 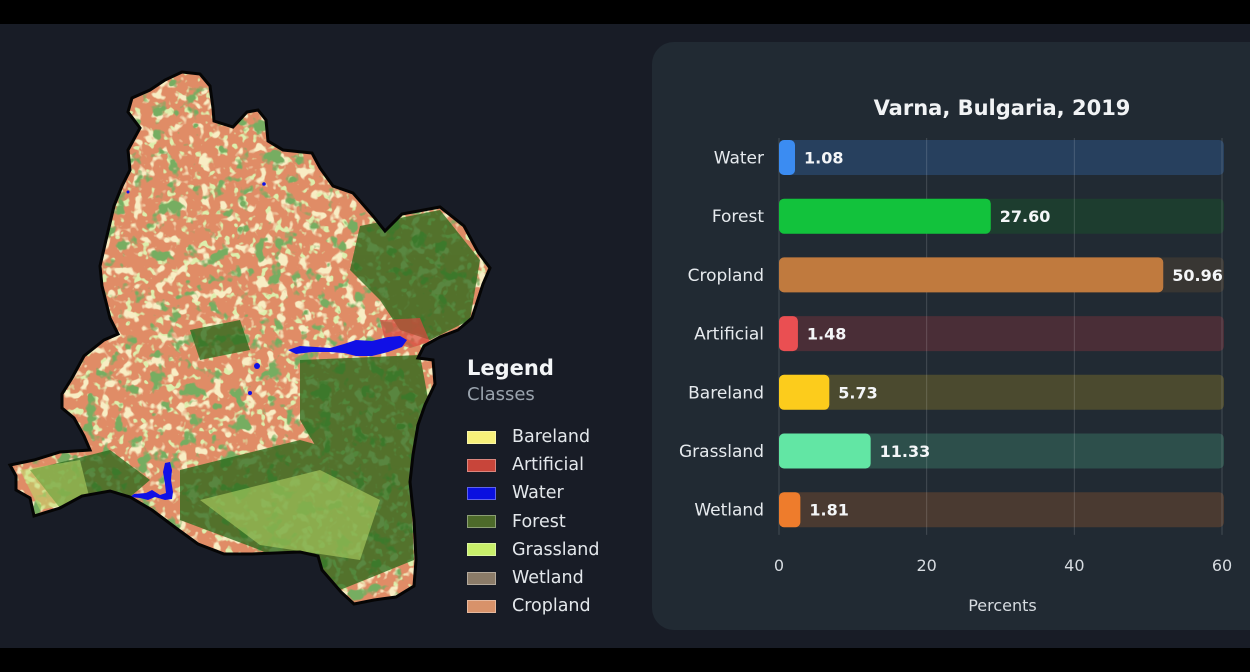 I want to click on value-label: 1.08, so click(x=823, y=158).